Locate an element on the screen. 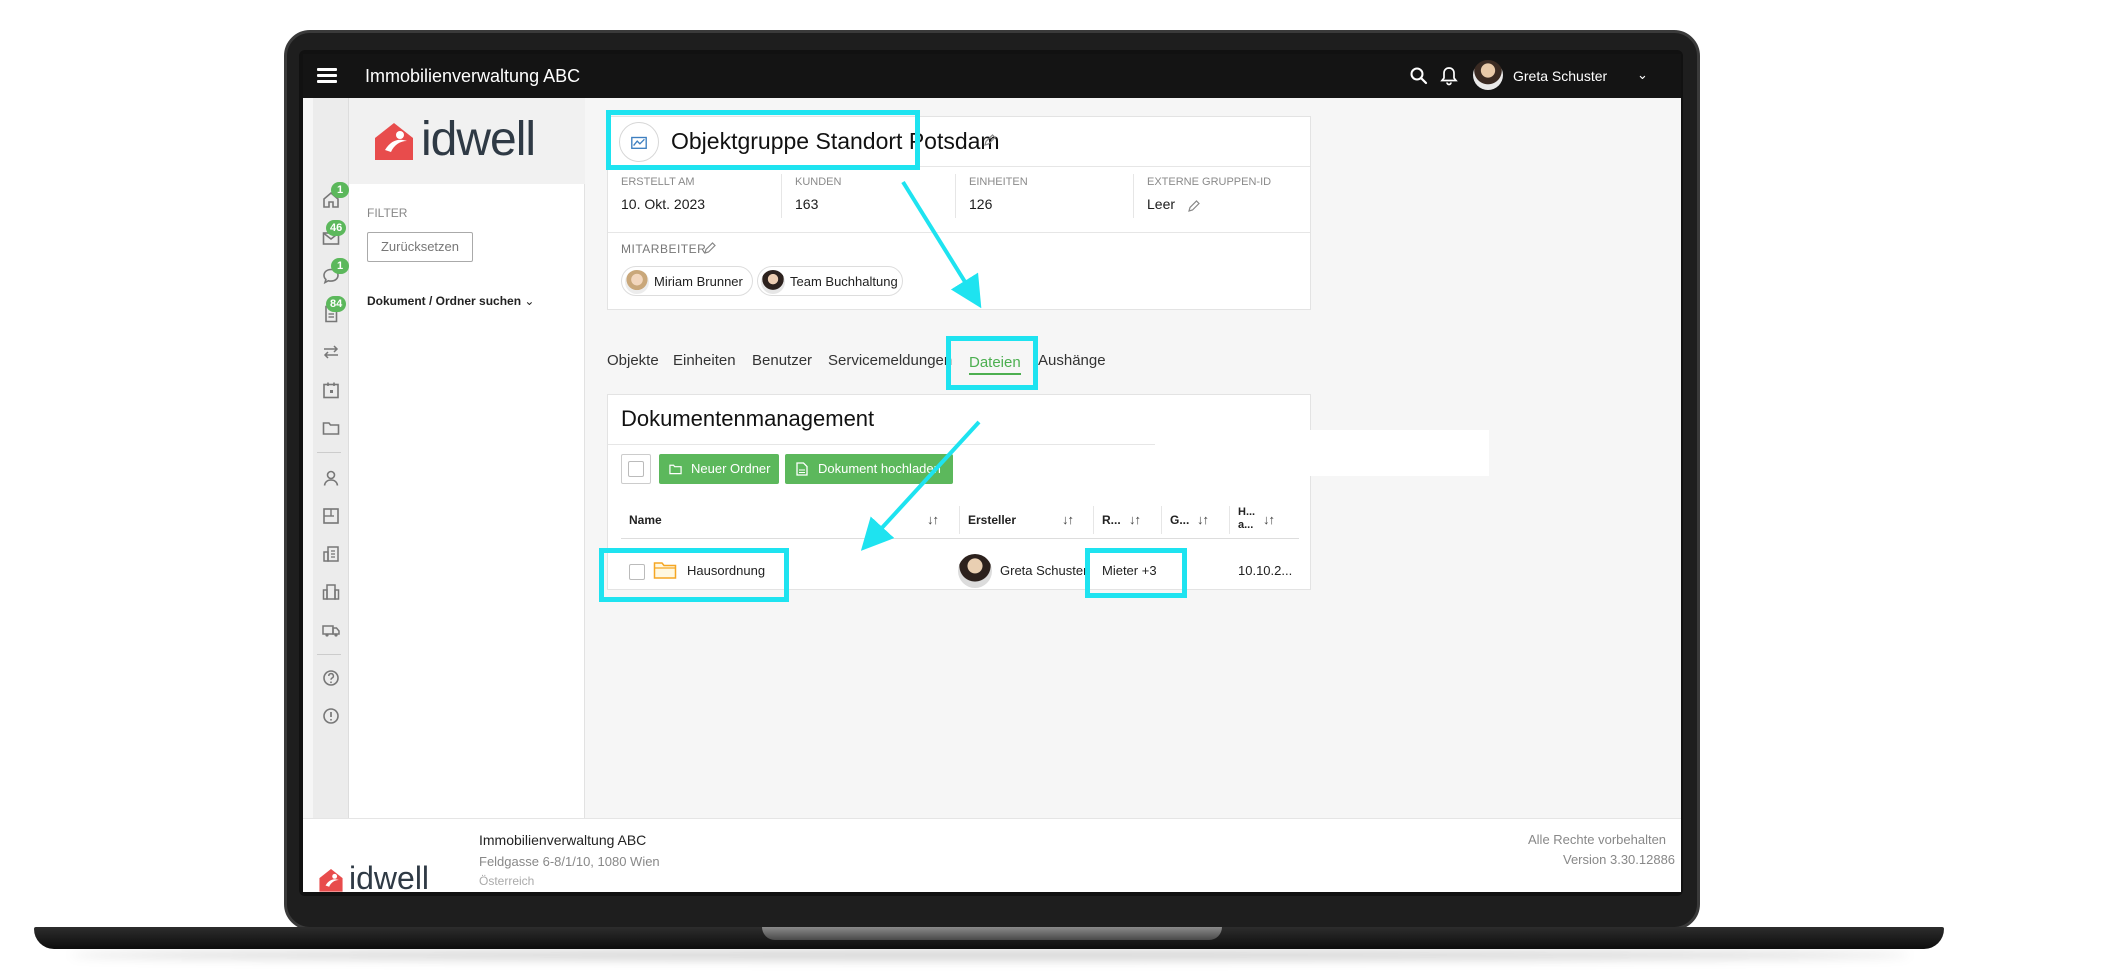 The width and height of the screenshot is (2122, 978). user-icon is located at coordinates (331, 478).